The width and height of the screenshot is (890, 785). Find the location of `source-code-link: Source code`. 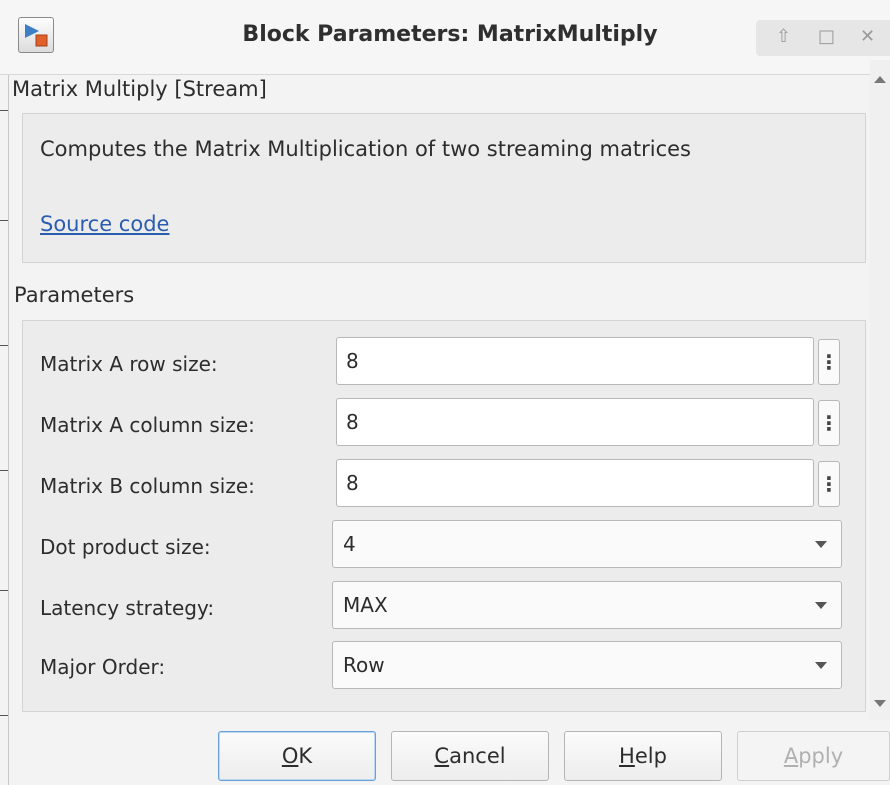

source-code-link: Source code is located at coordinates (104, 224).